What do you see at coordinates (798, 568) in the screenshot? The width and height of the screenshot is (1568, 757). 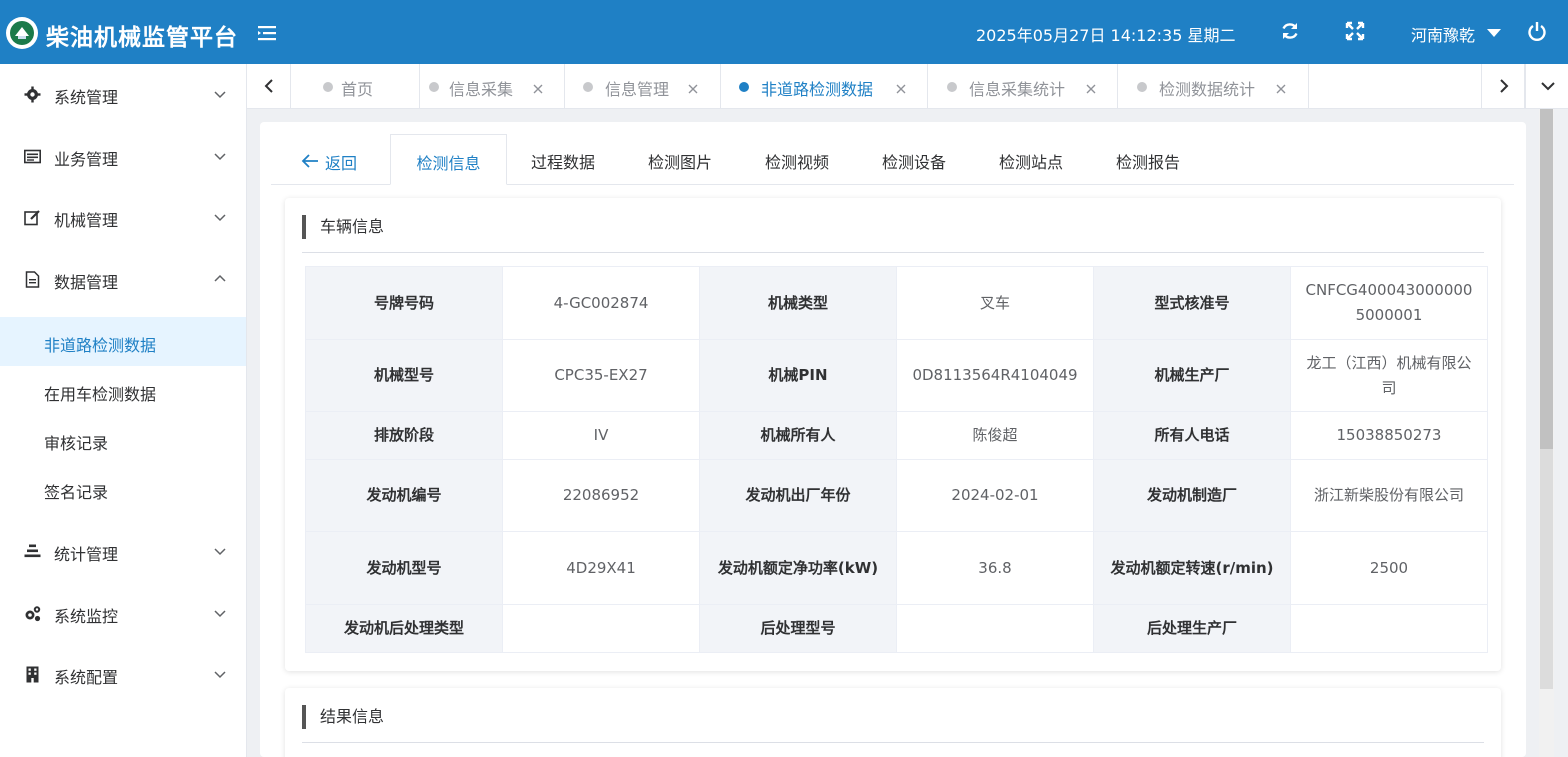 I see `field-label: 发动机额定净功率(kW)` at bounding box center [798, 568].